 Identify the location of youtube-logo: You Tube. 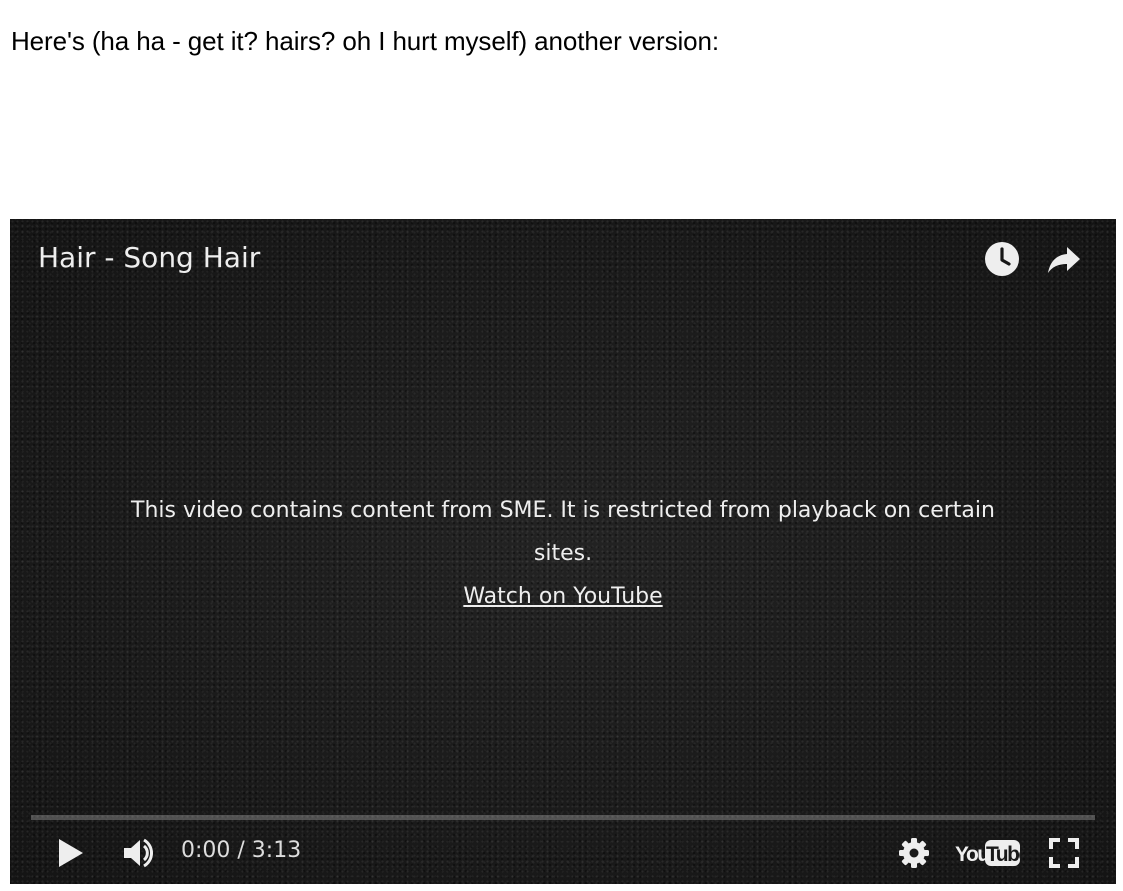
(988, 853).